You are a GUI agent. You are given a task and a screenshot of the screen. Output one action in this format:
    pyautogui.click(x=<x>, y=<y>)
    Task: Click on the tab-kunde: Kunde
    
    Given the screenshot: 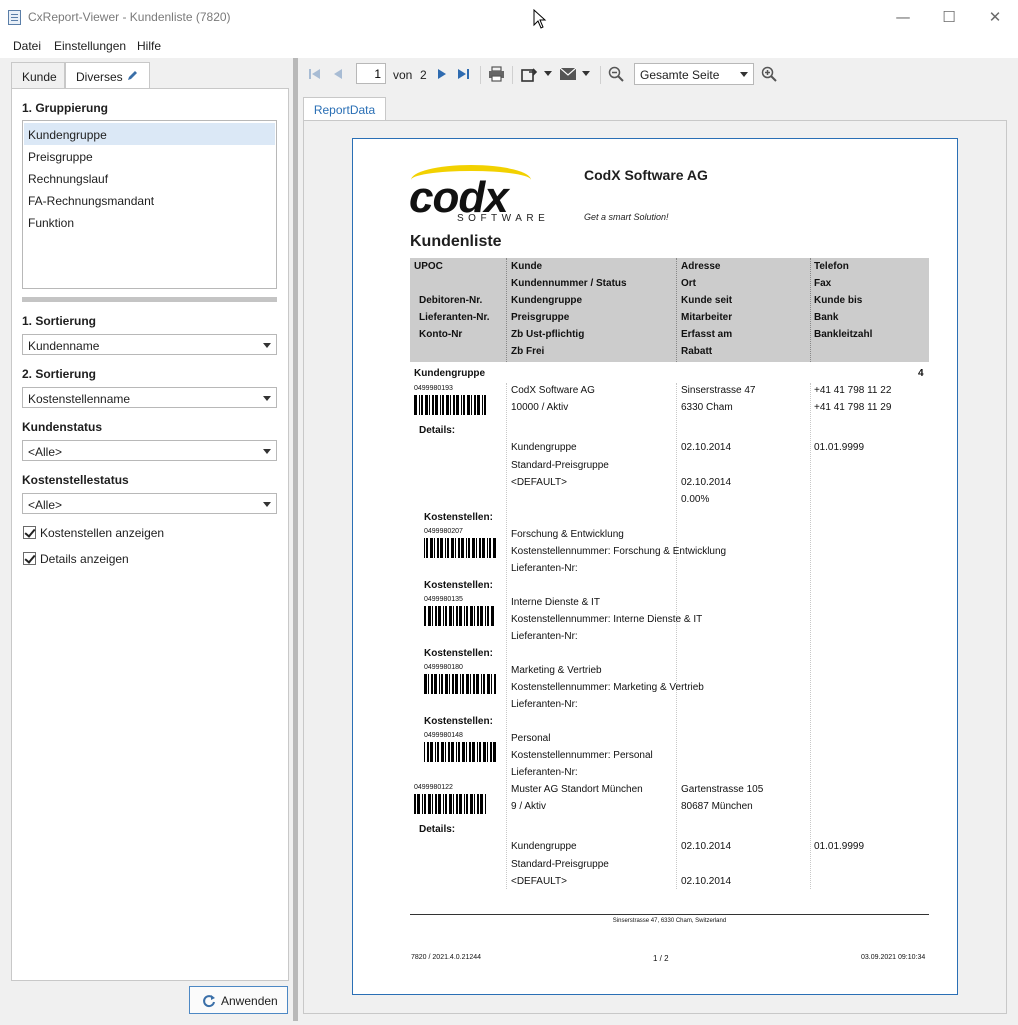 What is the action you would take?
    pyautogui.click(x=38, y=75)
    